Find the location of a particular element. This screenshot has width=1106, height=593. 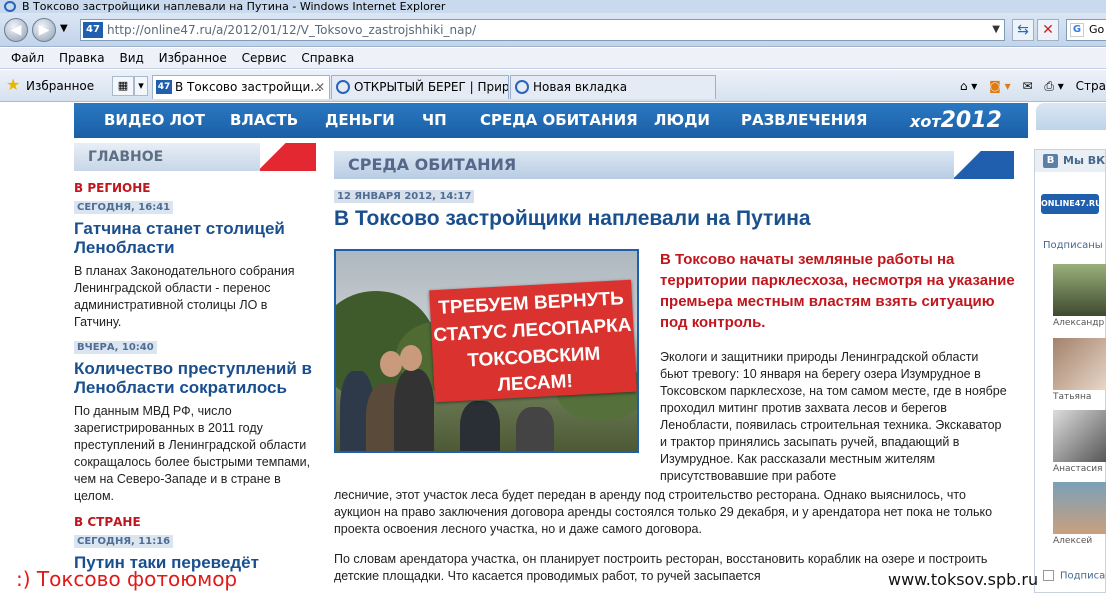

vk-user: Анастасия is located at coordinates (1079, 442).